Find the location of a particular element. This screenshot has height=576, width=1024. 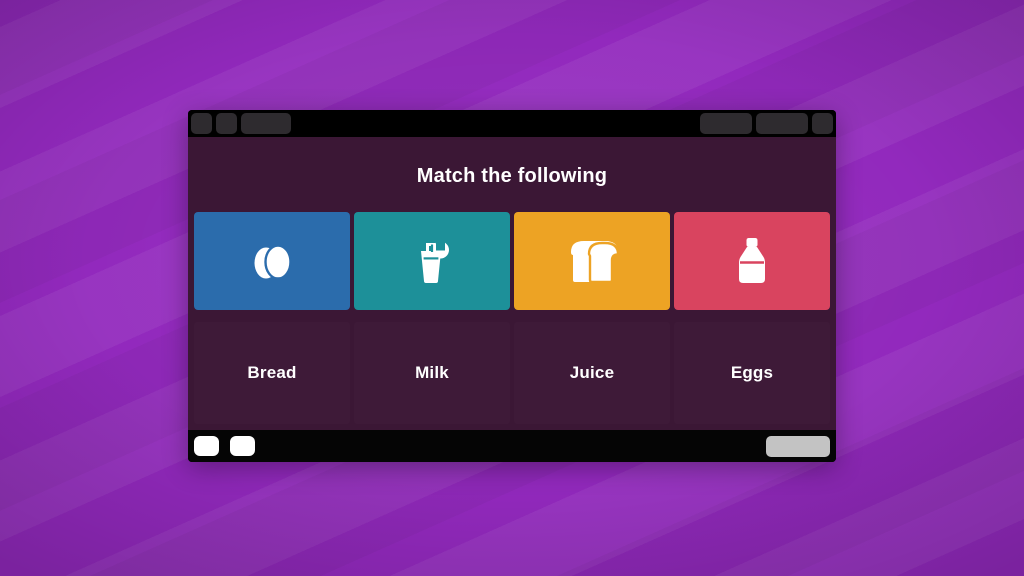

bottombar-wide-button is located at coordinates (798, 446).